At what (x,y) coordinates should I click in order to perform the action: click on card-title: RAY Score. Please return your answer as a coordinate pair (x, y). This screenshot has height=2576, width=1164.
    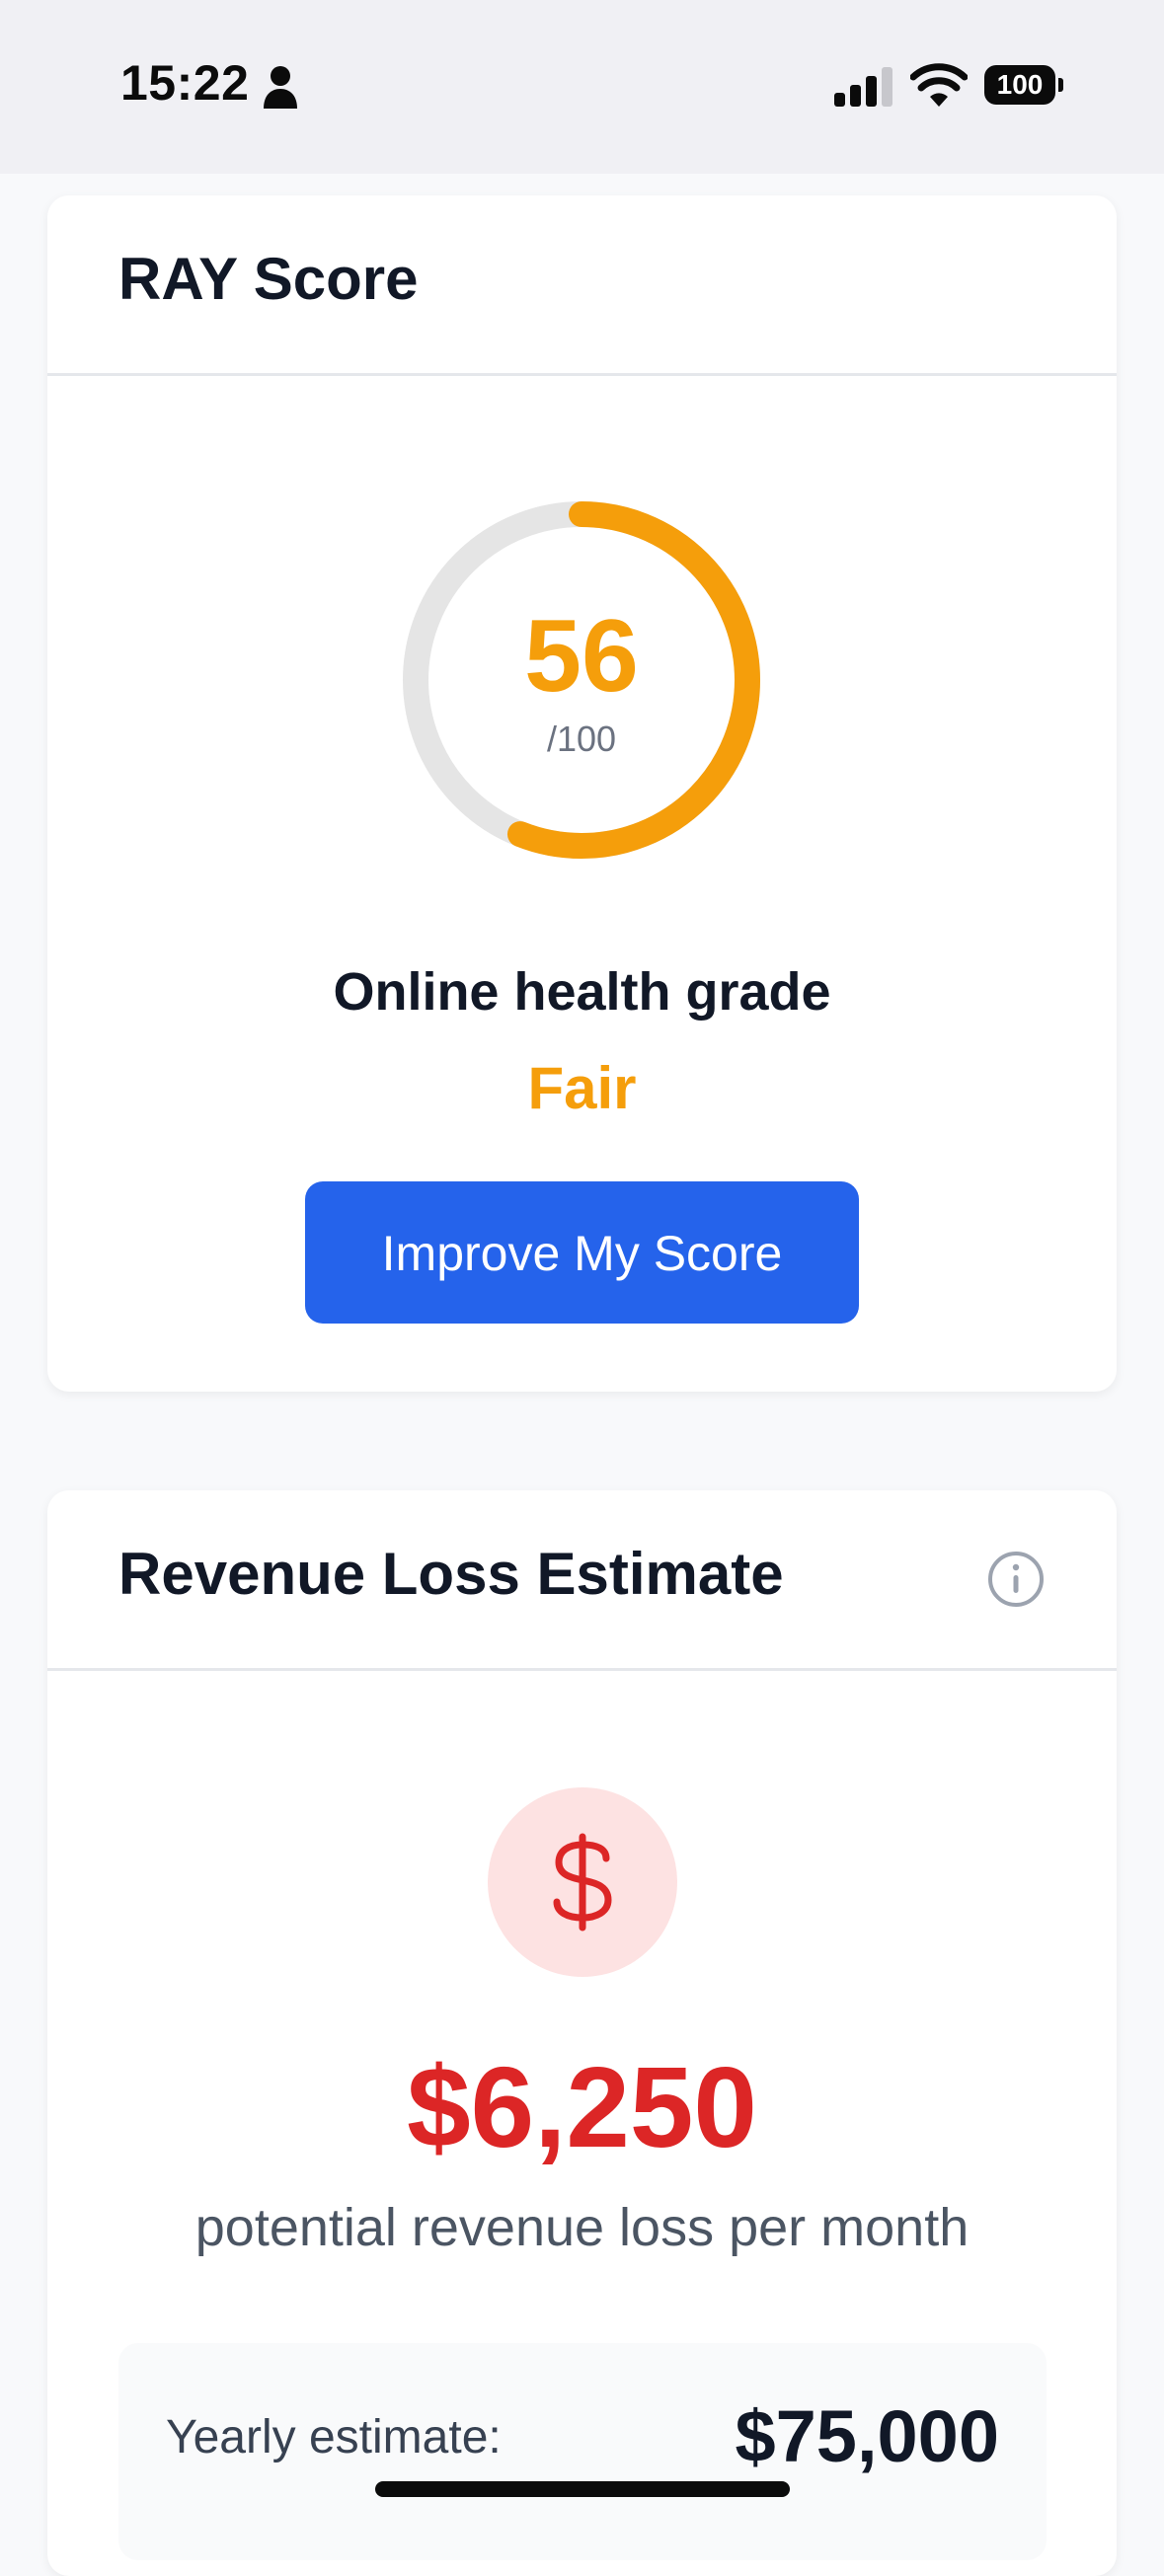
    Looking at the image, I should click on (268, 279).